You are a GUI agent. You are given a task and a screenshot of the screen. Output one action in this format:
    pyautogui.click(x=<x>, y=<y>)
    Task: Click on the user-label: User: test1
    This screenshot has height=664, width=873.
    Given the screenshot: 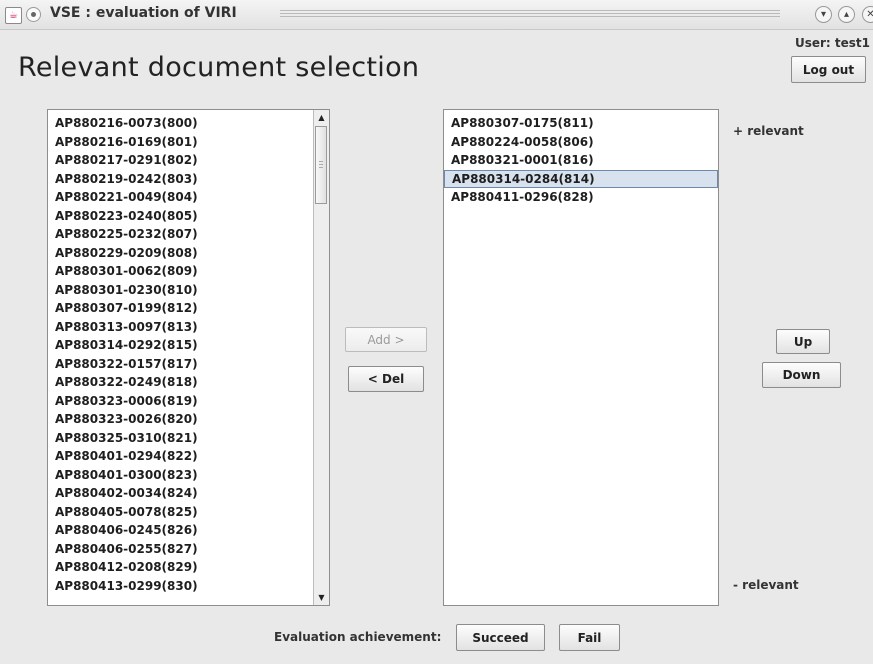 What is the action you would take?
    pyautogui.click(x=832, y=43)
    